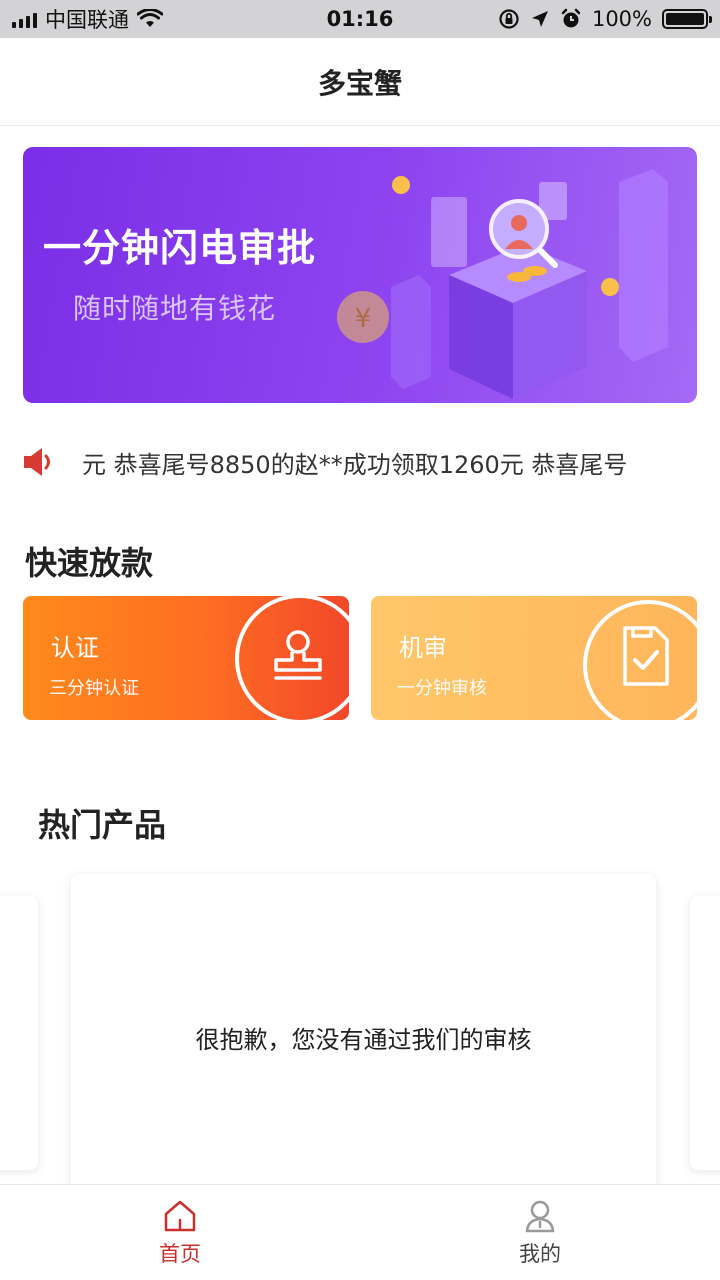  I want to click on banner-illustration: ¥, so click(502, 284).